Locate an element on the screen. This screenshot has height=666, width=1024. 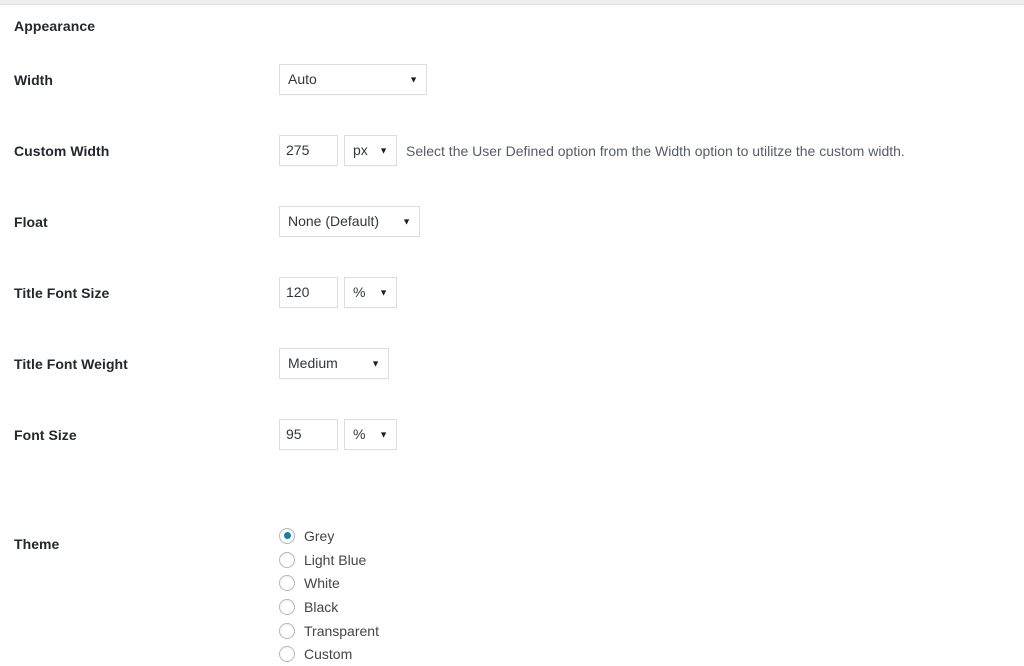
float-select: None (Default) ▼ is located at coordinates (349, 221).